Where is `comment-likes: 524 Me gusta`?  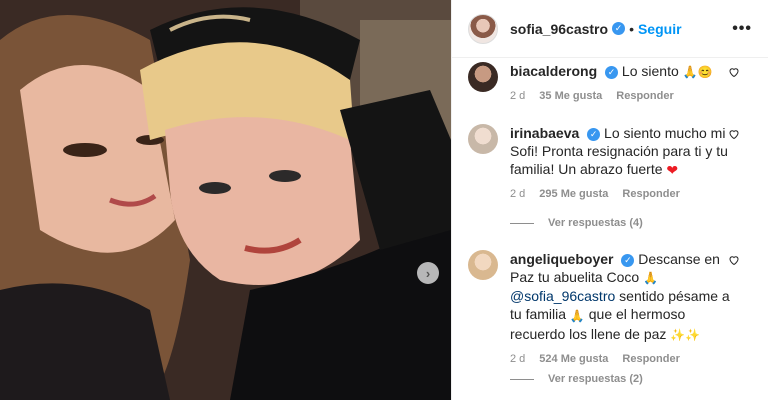 comment-likes: 524 Me gusta is located at coordinates (573, 359).